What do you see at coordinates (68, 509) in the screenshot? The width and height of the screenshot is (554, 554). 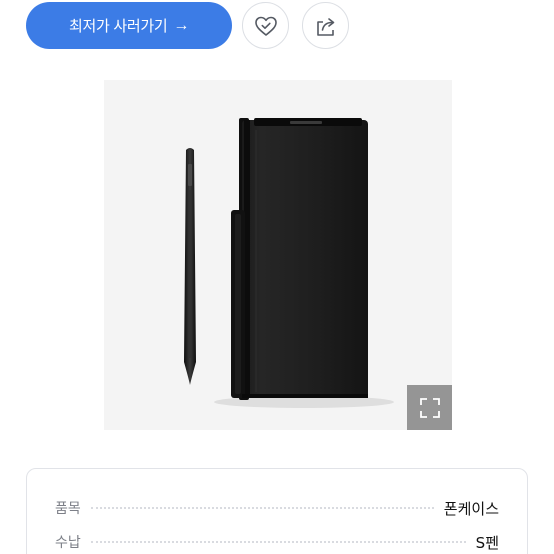 I see `spec-label: 품목` at bounding box center [68, 509].